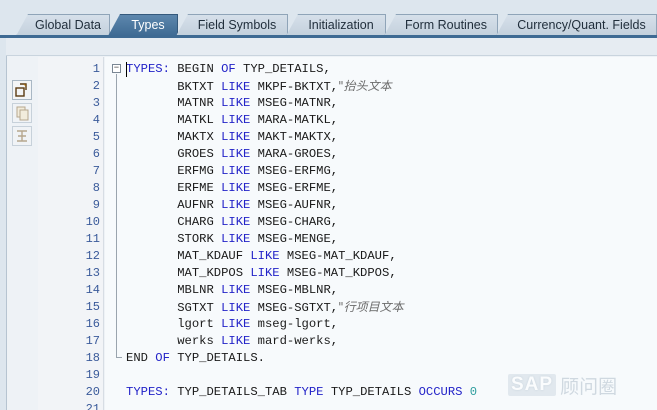 The width and height of the screenshot is (657, 410). Describe the element at coordinates (92, 358) in the screenshot. I see `line-number: 18` at that location.